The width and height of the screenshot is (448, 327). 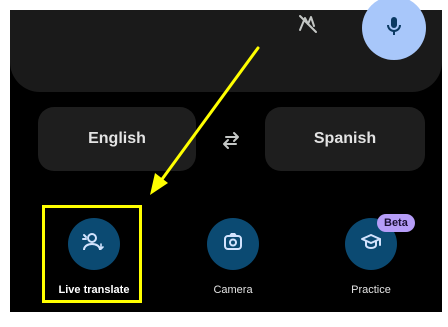 What do you see at coordinates (371, 244) in the screenshot?
I see `practice-icon` at bounding box center [371, 244].